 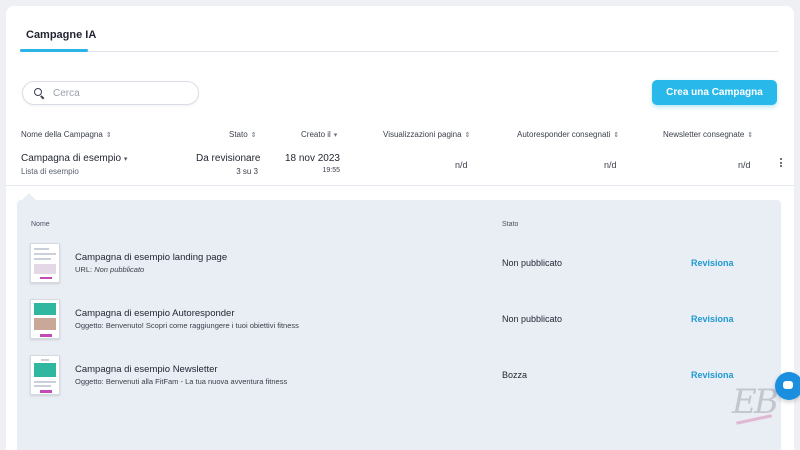 I want to click on newsletter-thumbnail, so click(x=45, y=375).